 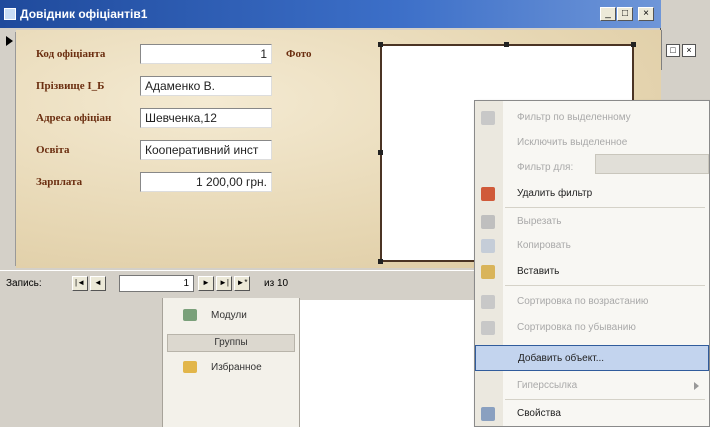 I want to click on db-item-label: Модули, so click(x=229, y=315).